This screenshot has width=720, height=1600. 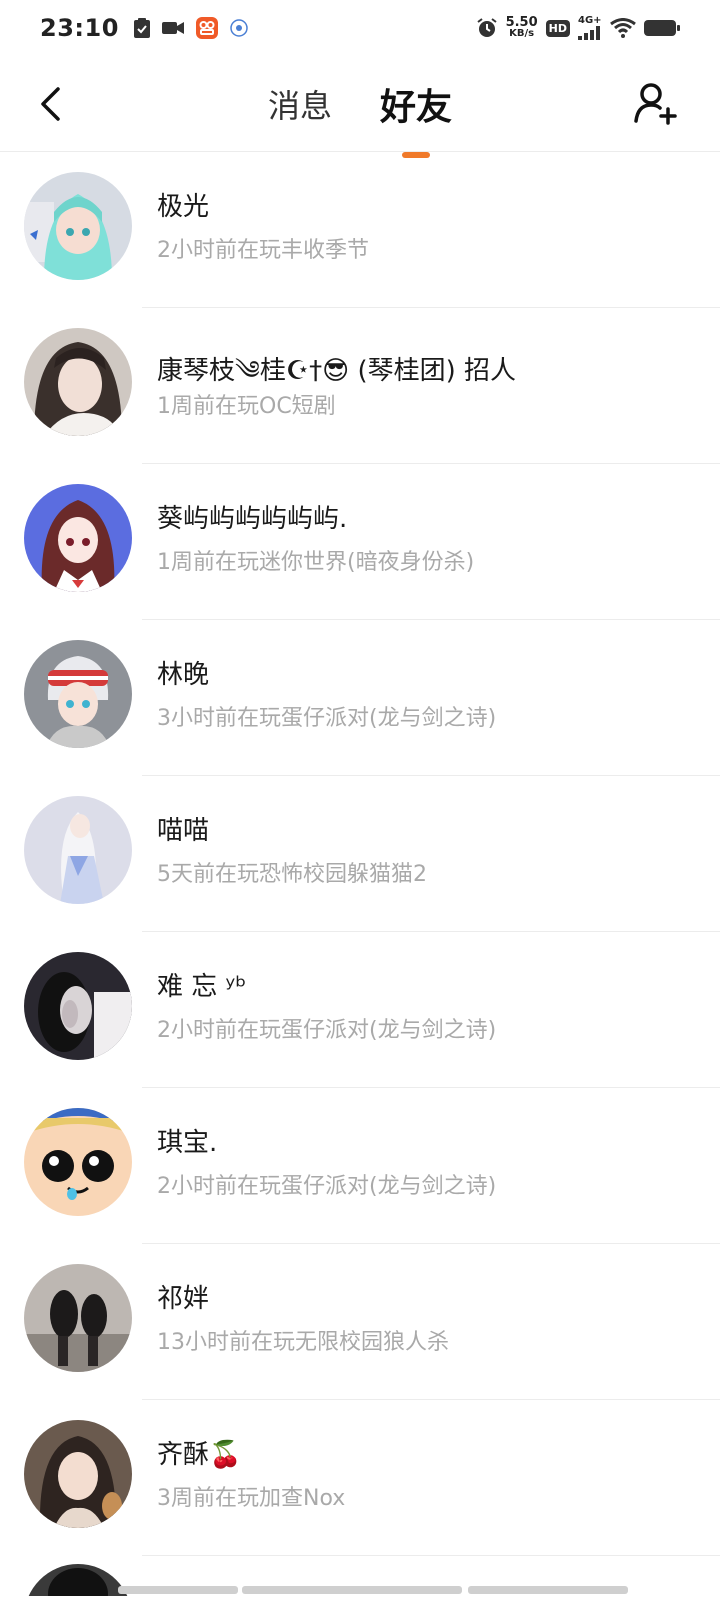 What do you see at coordinates (360, 1322) in the screenshot?
I see `friend-row: 祁姅 13小时前在玩无限校园狼人杀` at bounding box center [360, 1322].